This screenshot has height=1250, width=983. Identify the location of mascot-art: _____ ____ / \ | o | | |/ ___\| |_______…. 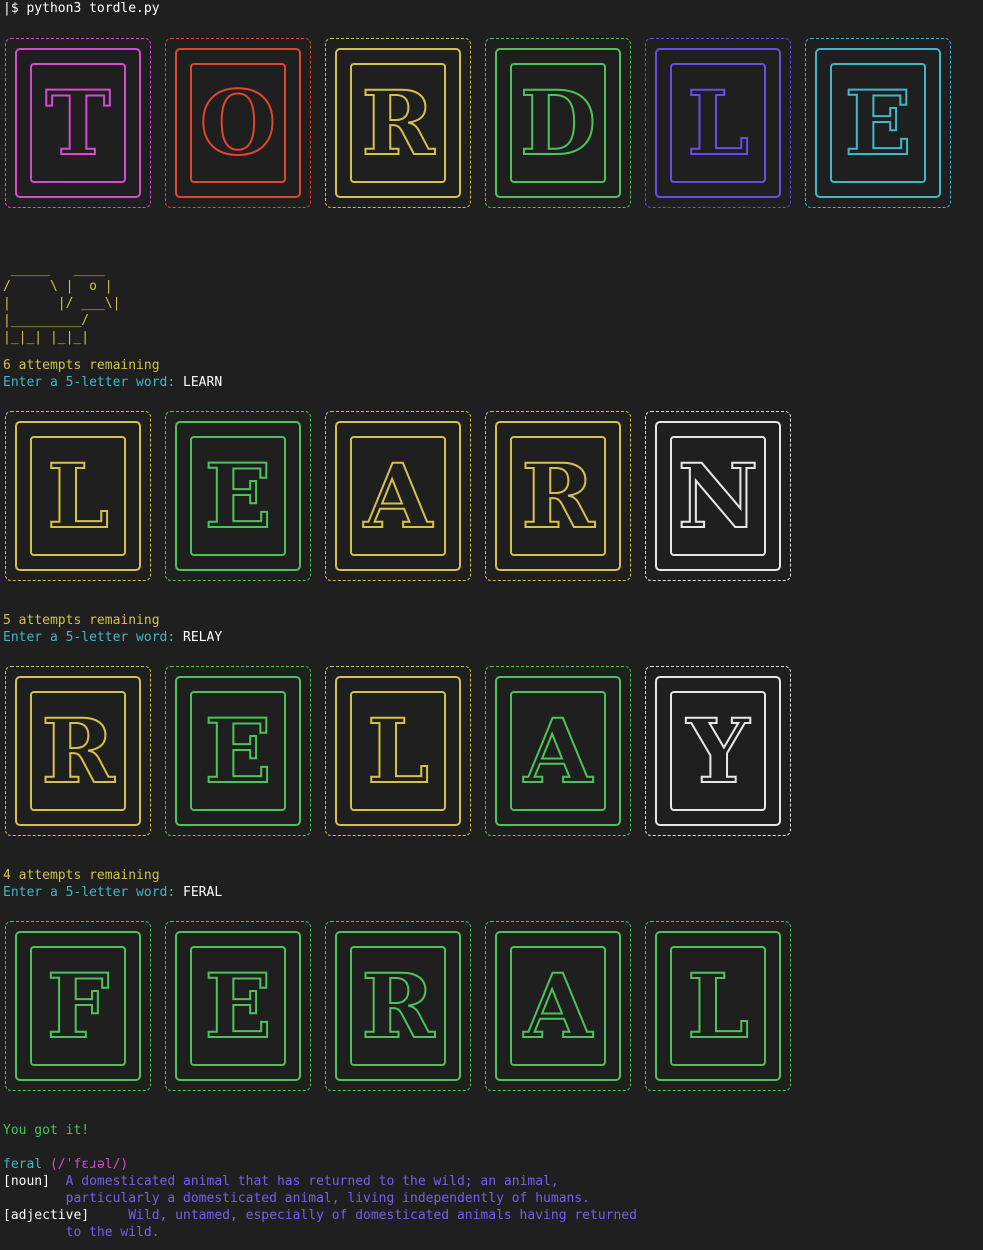
(62, 303).